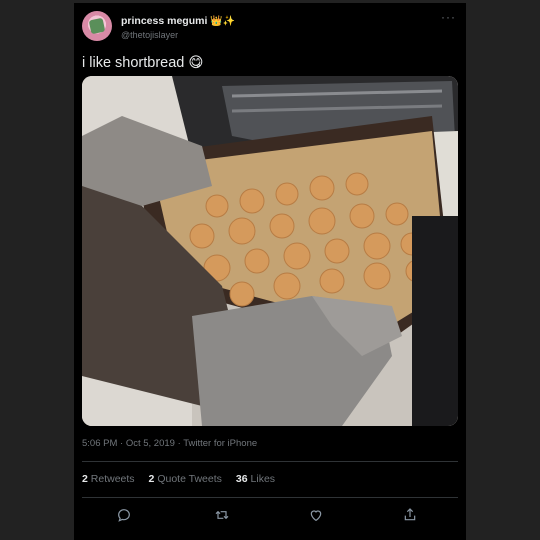 The height and width of the screenshot is (540, 540). Describe the element at coordinates (128, 443) in the screenshot. I see `timestamp: 5:06 PM · Oct 5, 2019` at that location.